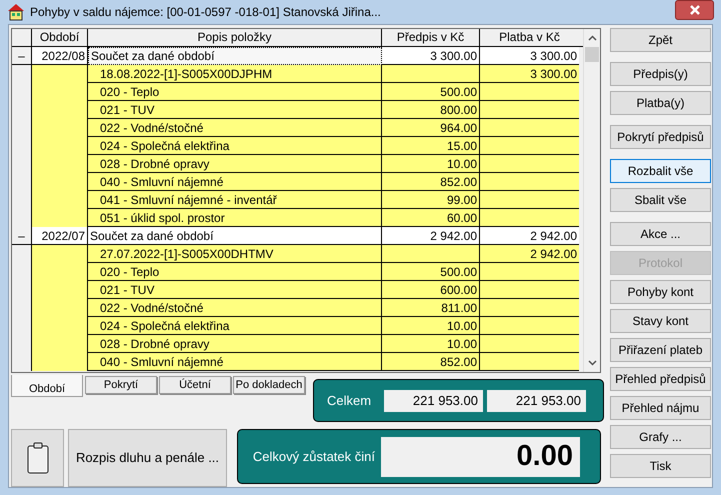  I want to click on period-cell: 2022/07, so click(60, 236).